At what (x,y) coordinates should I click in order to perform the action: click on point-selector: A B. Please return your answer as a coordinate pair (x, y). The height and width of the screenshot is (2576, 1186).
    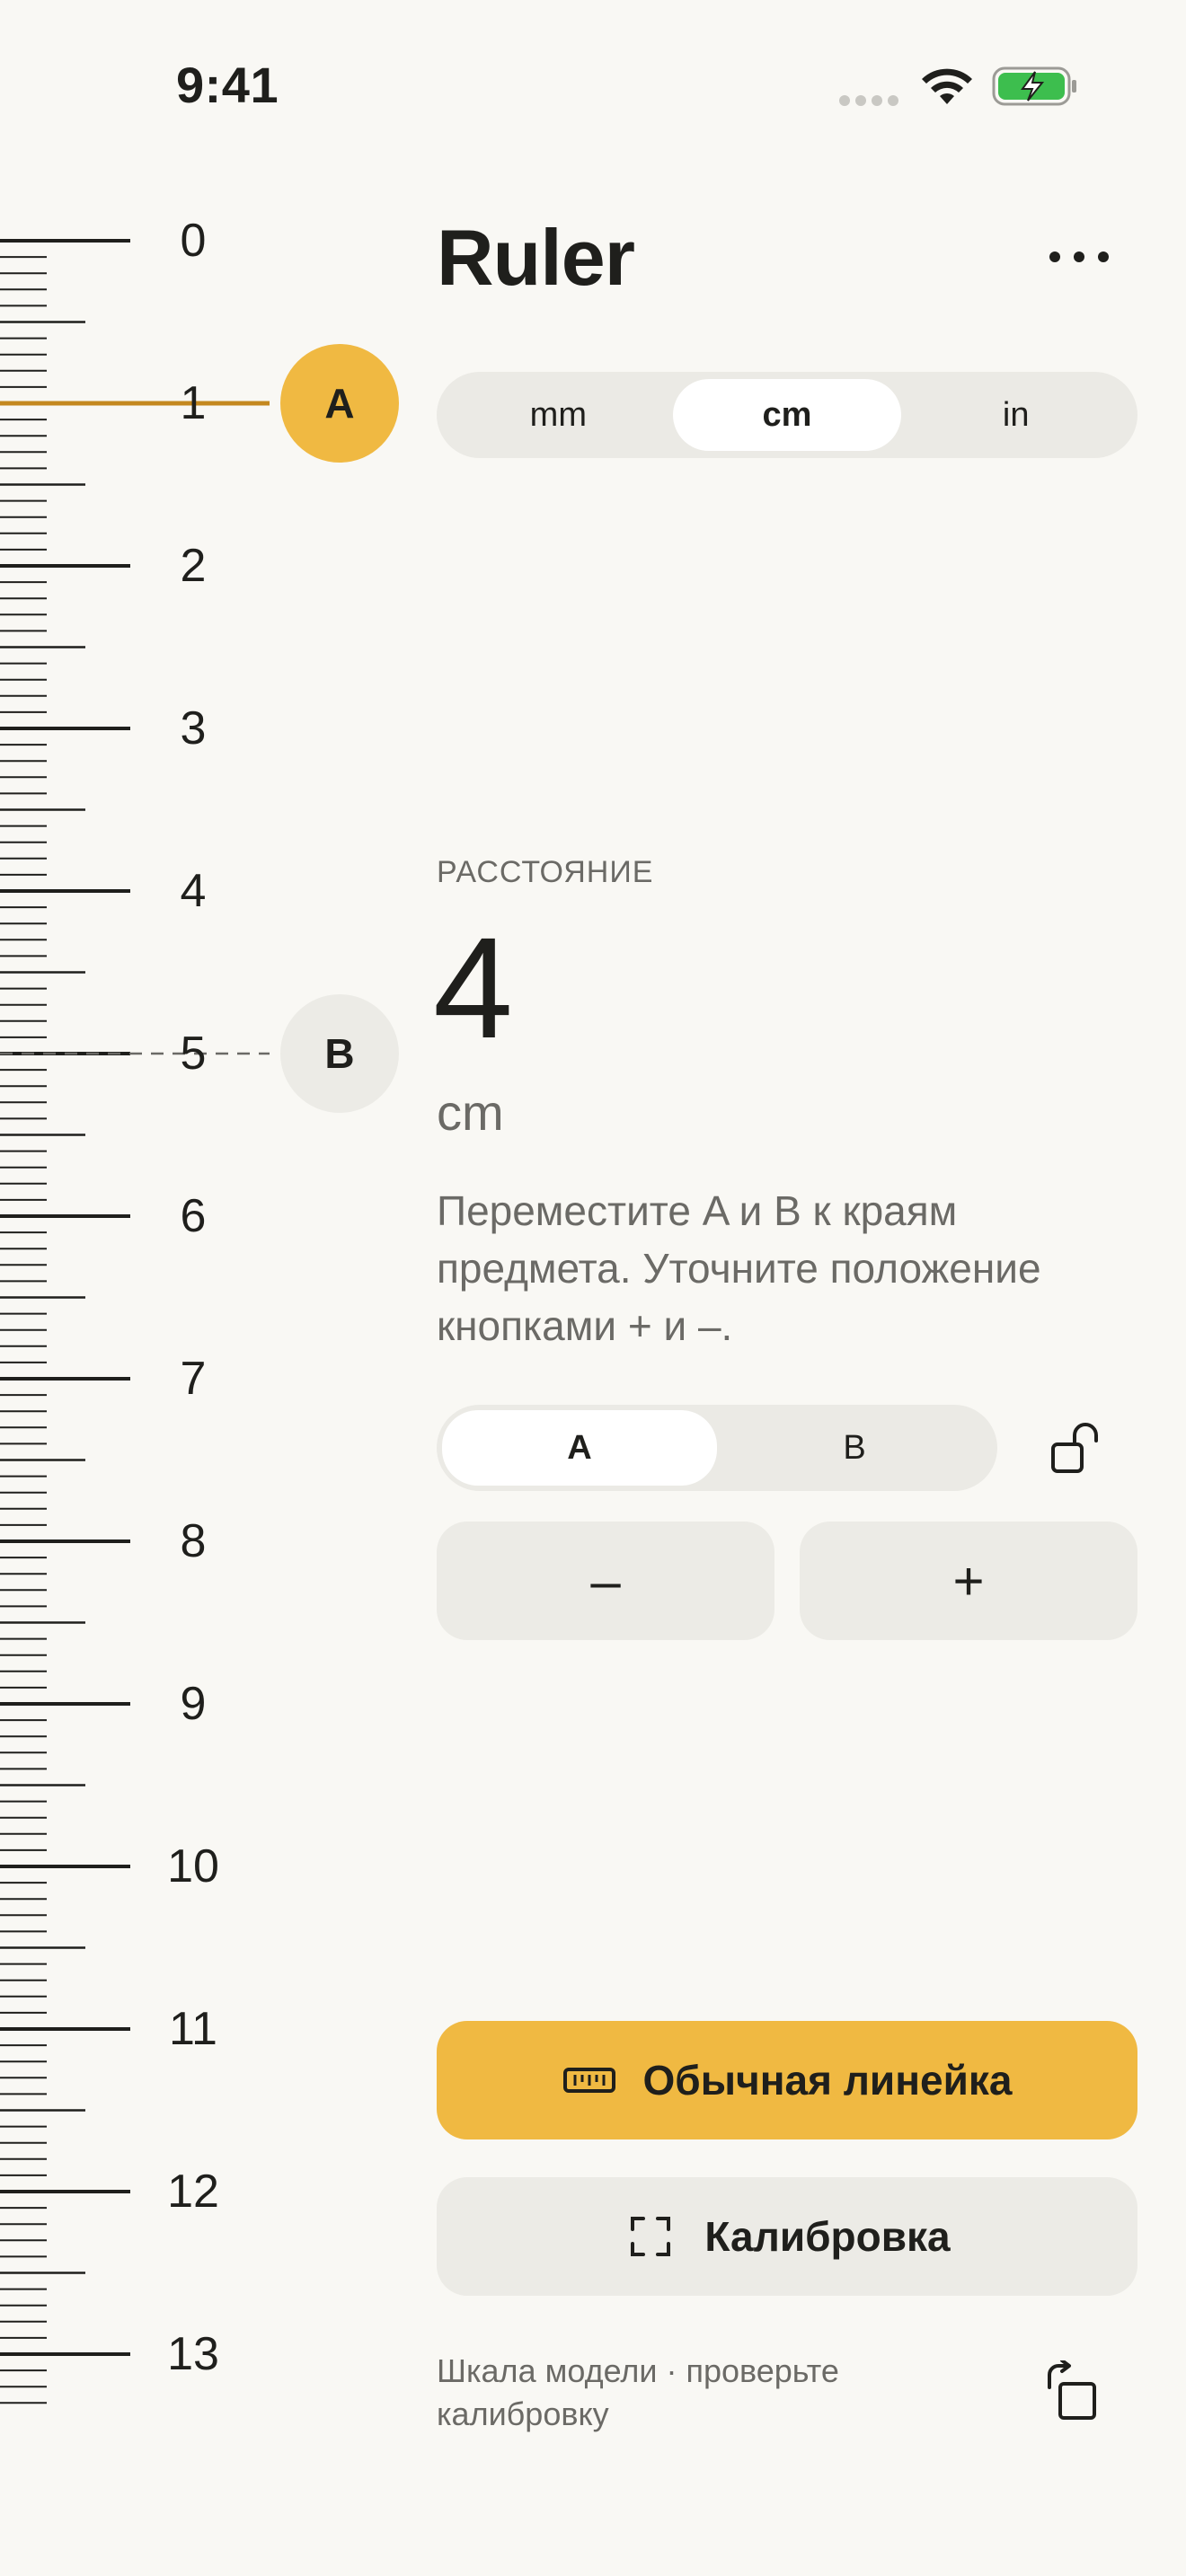
    Looking at the image, I should click on (717, 1448).